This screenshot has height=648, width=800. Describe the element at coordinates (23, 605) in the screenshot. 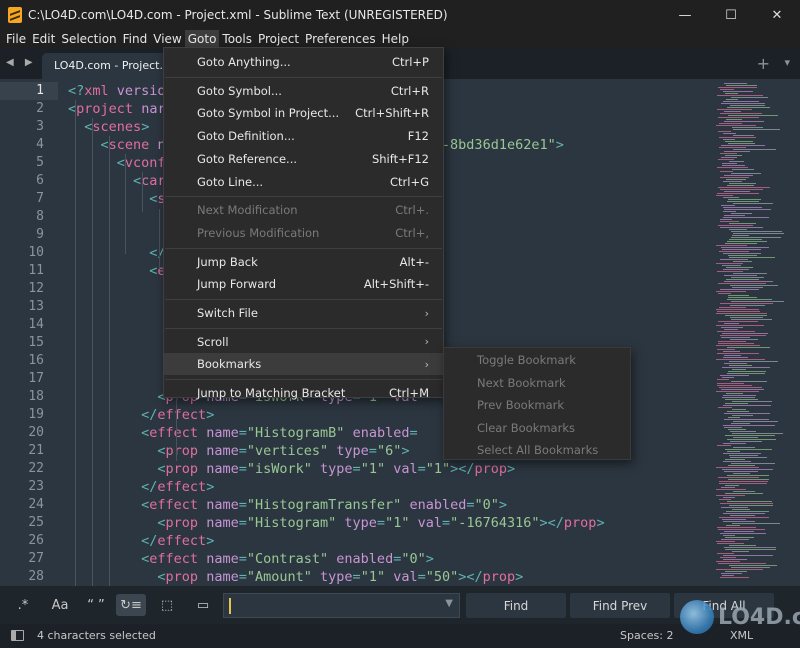

I see `regex-toggle: .*` at that location.